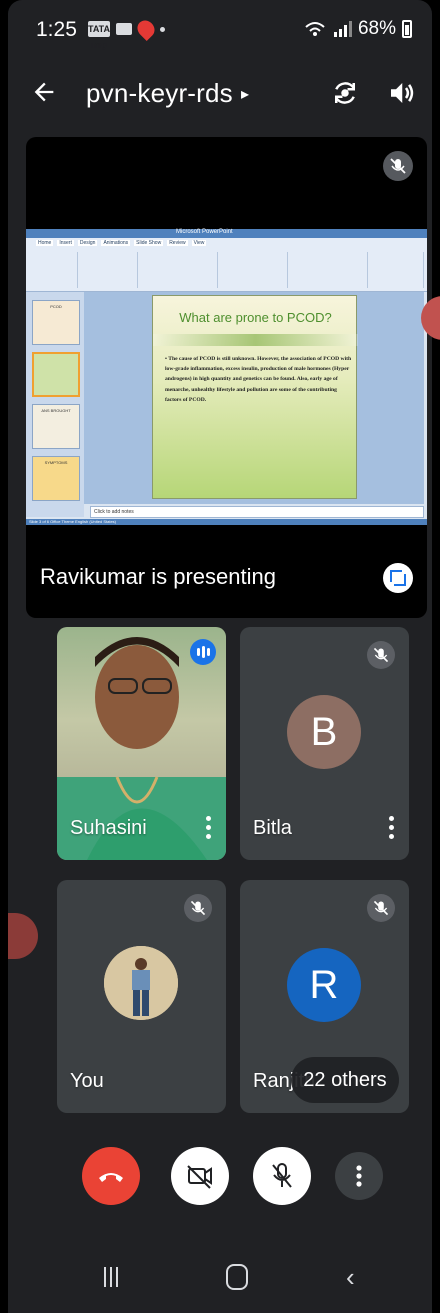  What do you see at coordinates (407, 29) in the screenshot?
I see `battery-icon` at bounding box center [407, 29].